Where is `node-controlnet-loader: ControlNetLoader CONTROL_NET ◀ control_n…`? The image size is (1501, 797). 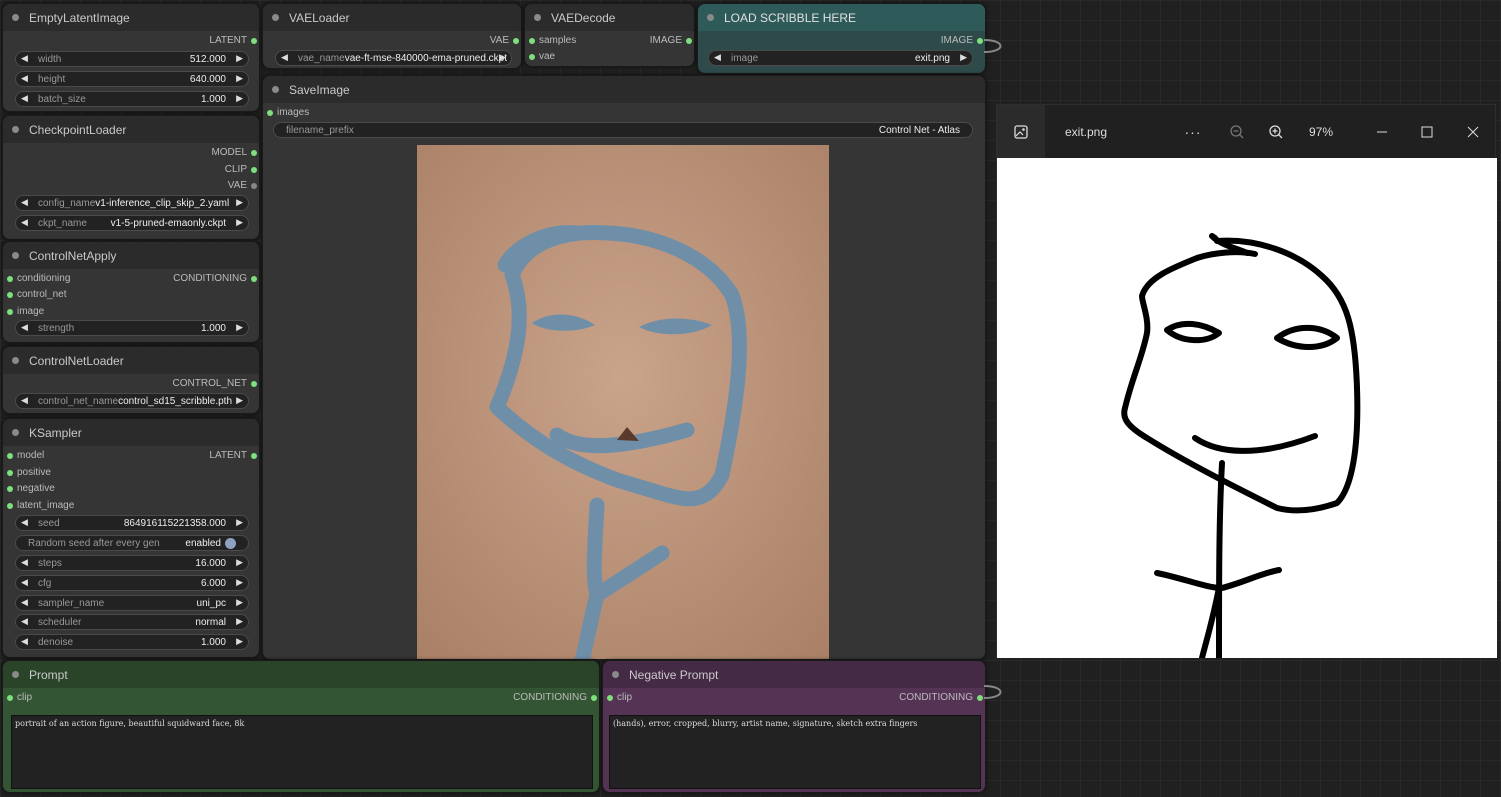 node-controlnet-loader: ControlNetLoader CONTROL_NET ◀ control_n… is located at coordinates (131, 380).